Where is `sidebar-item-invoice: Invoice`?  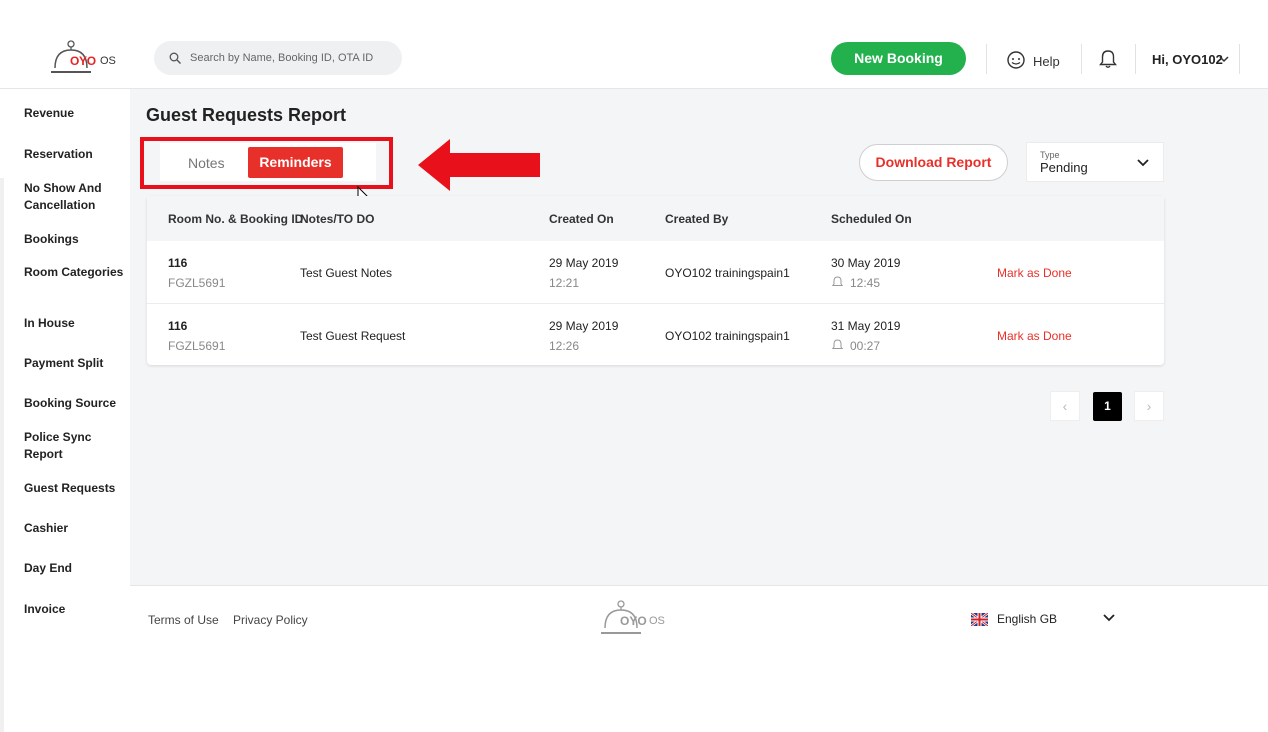 sidebar-item-invoice: Invoice is located at coordinates (74, 609).